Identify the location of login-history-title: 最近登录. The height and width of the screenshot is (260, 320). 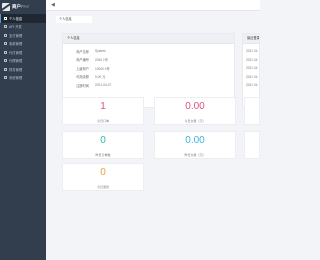
(251, 39).